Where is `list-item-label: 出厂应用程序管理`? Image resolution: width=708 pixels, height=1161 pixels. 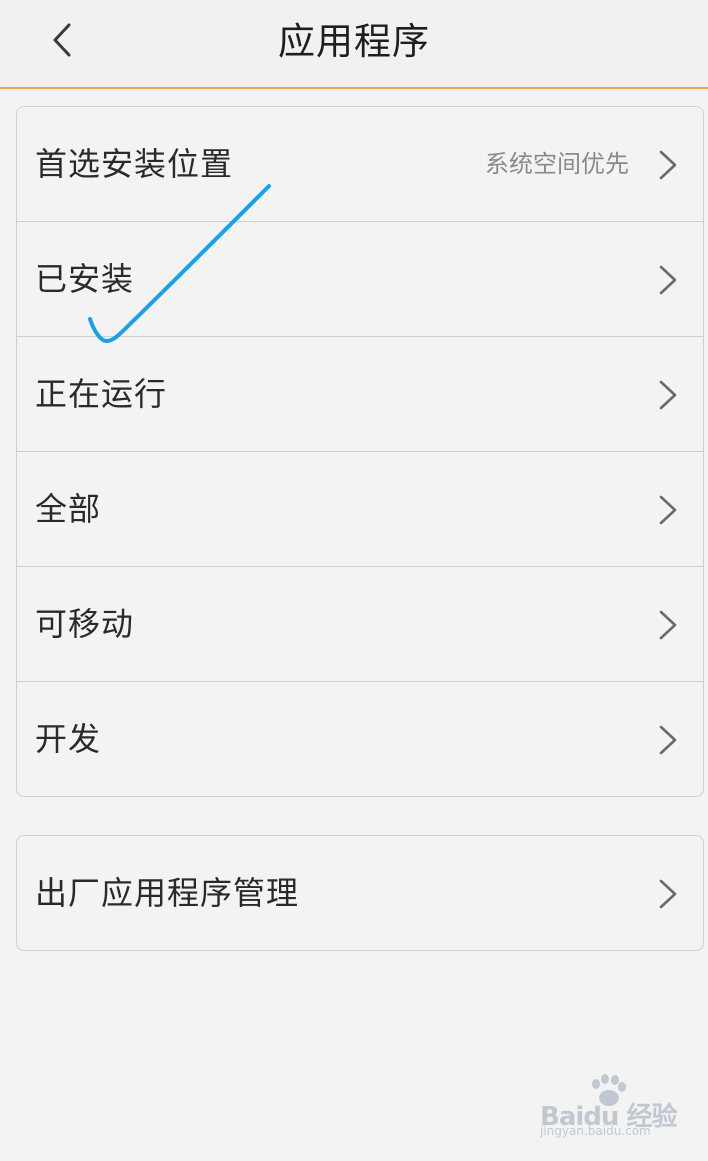
list-item-label: 出厂应用程序管理 is located at coordinates (167, 893).